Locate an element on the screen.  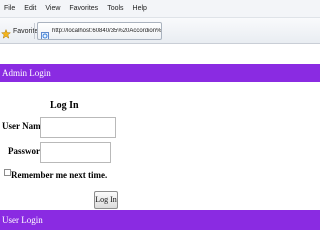
user-login-header: User Login is located at coordinates (160, 220).